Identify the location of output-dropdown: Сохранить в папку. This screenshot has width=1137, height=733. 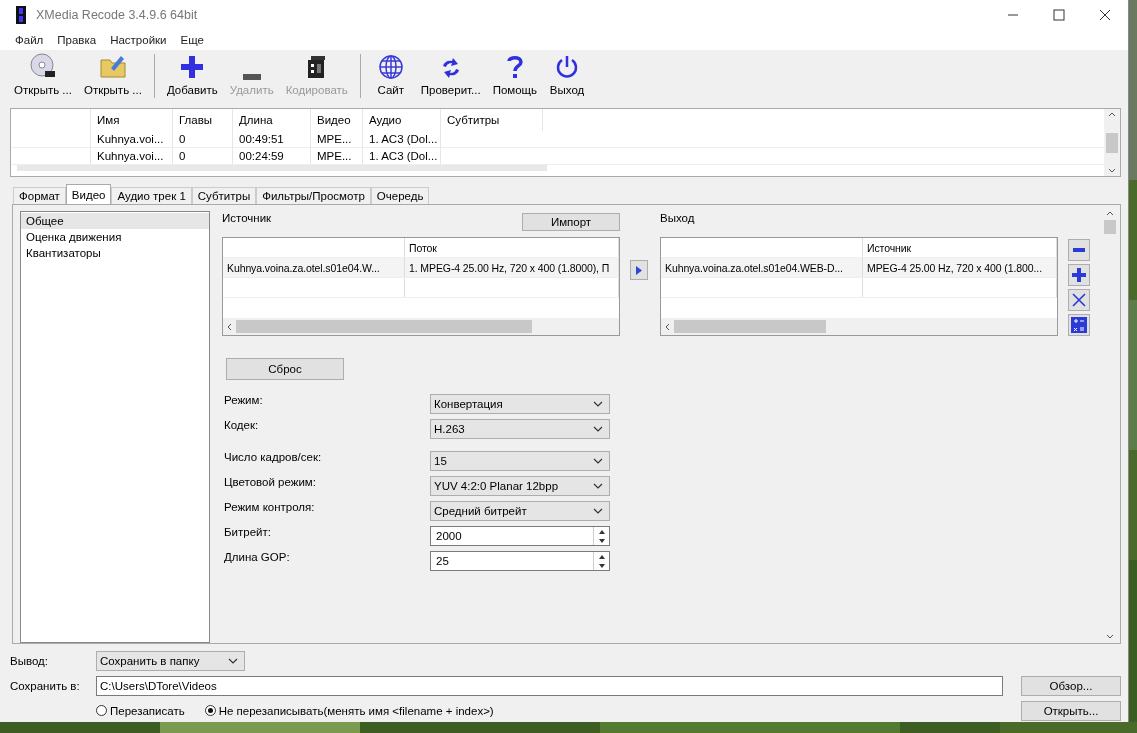
(170, 660).